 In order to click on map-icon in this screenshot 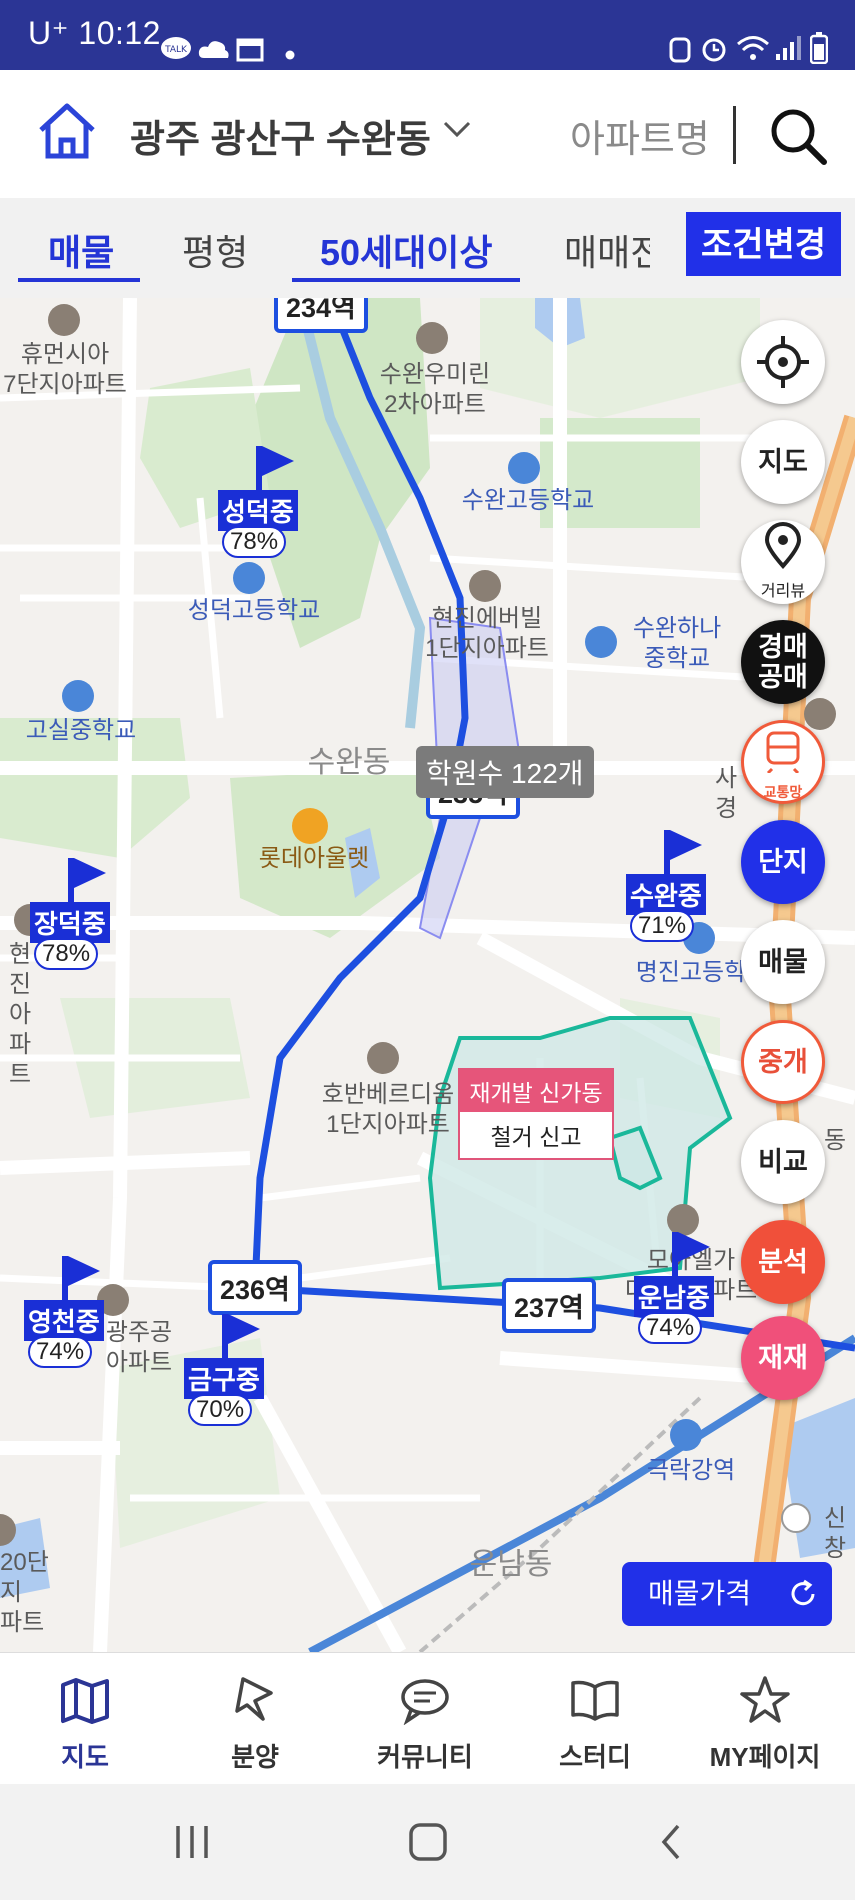, I will do `click(85, 1701)`.